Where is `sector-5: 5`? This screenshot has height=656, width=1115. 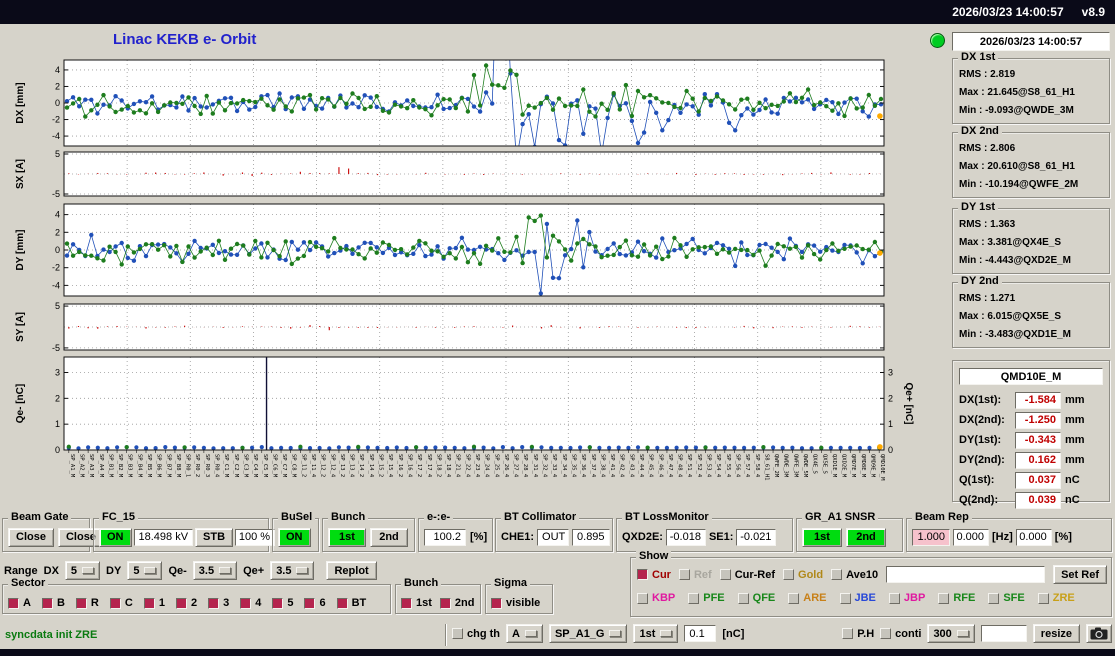
sector-5: 5 is located at coordinates (282, 603).